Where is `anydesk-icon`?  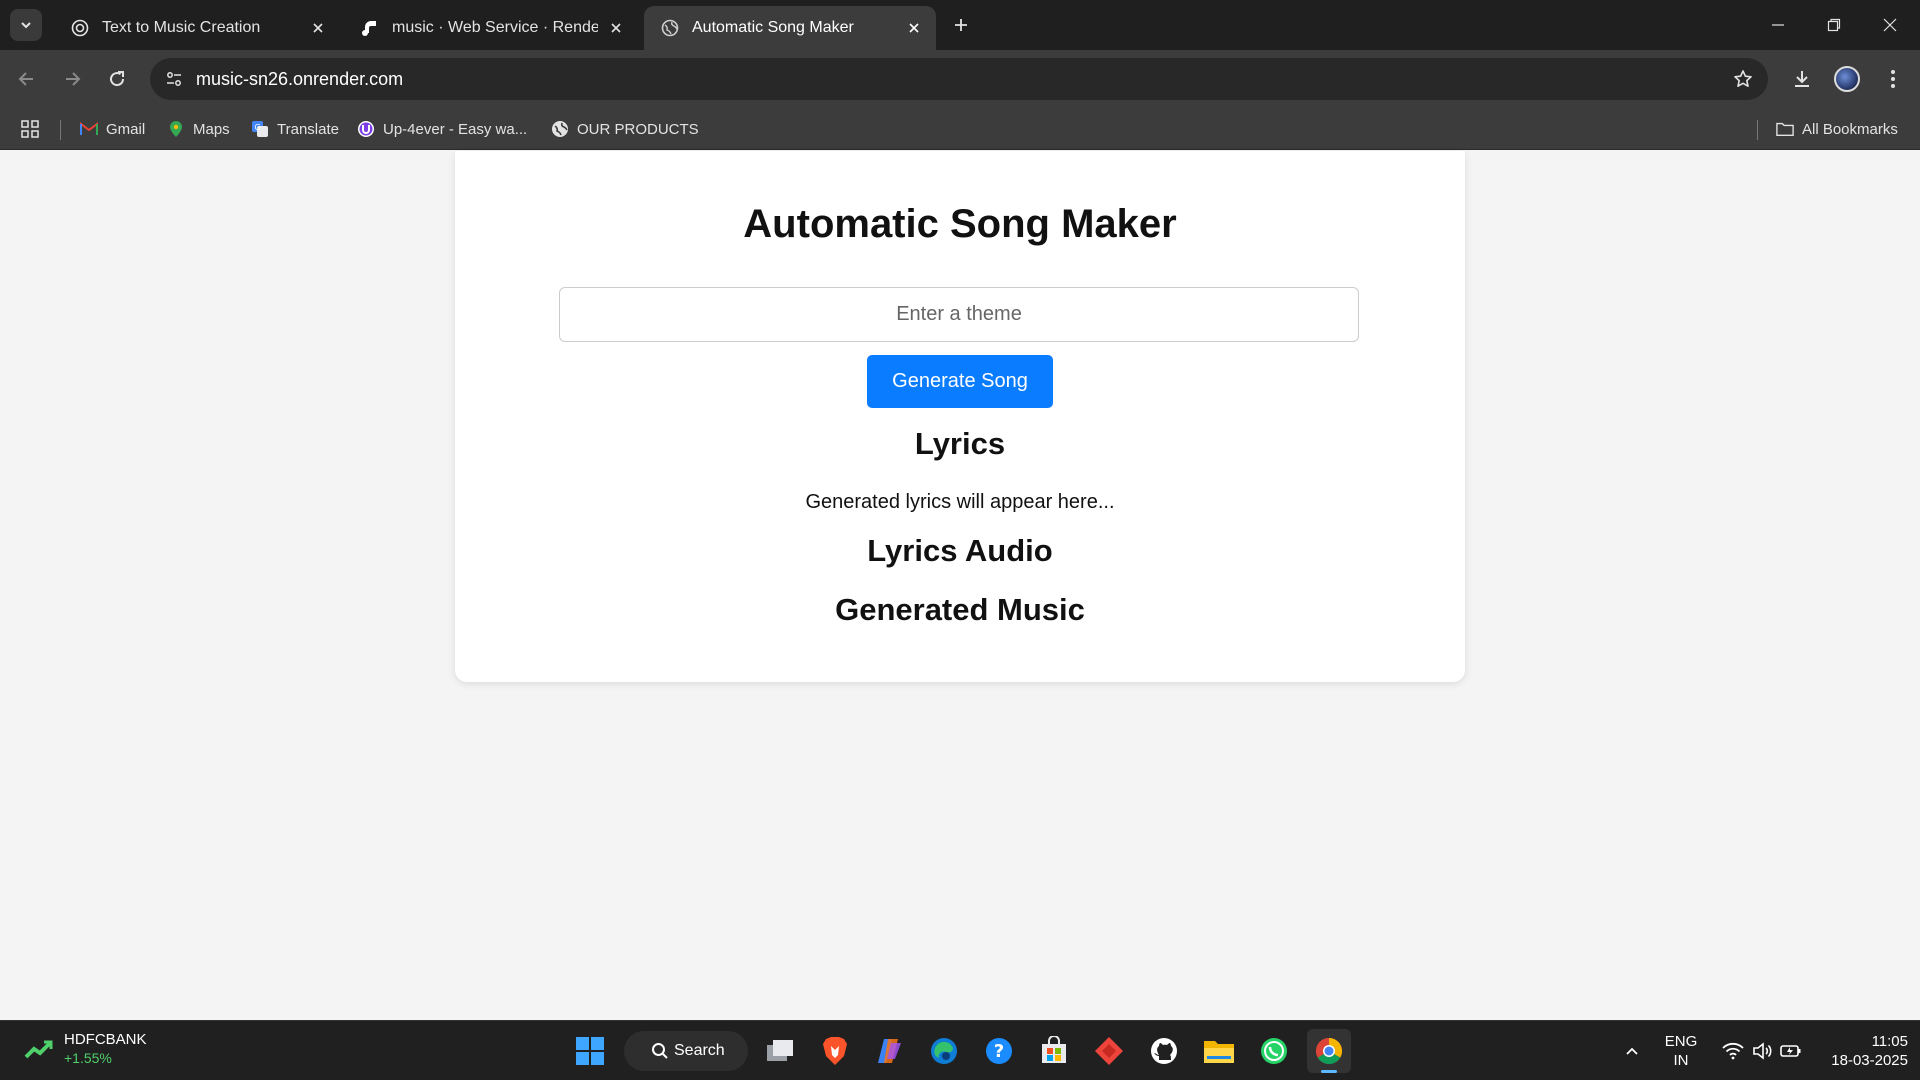 anydesk-icon is located at coordinates (1109, 1051).